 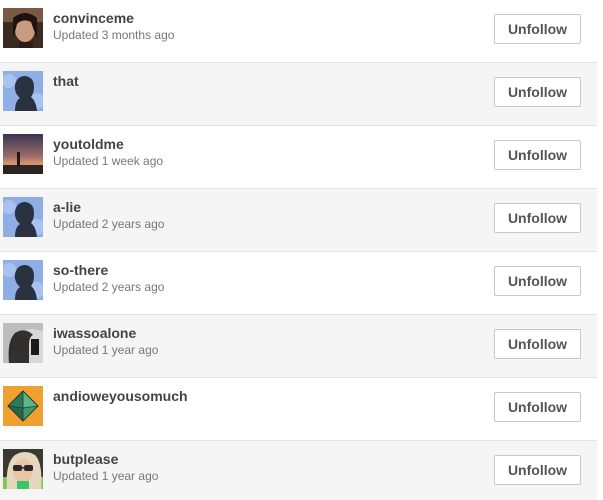 I want to click on list-item: a-lie Updated 2 years ago Unfollow, so click(x=298, y=220).